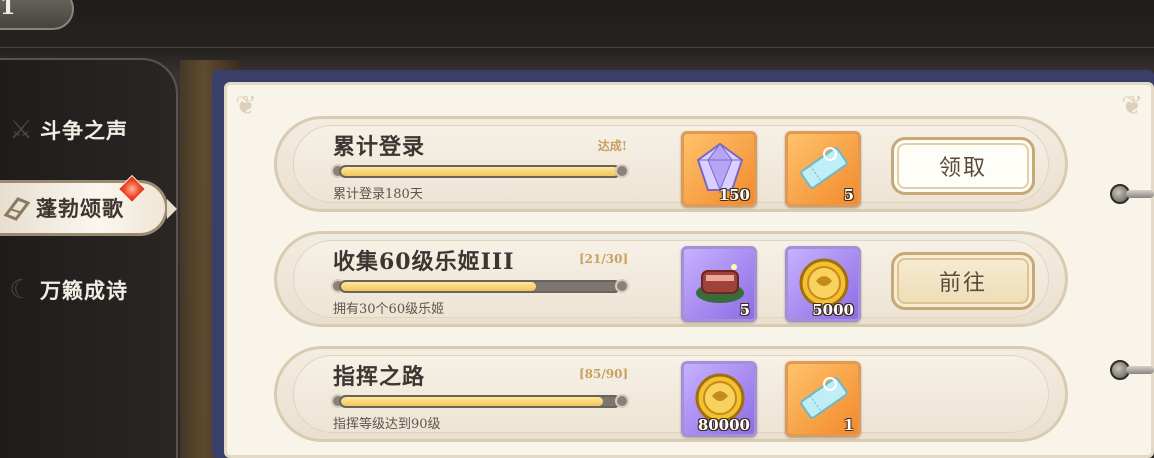 Image resolution: width=1154 pixels, height=458 pixels. I want to click on task-status: [21/30], so click(604, 259).